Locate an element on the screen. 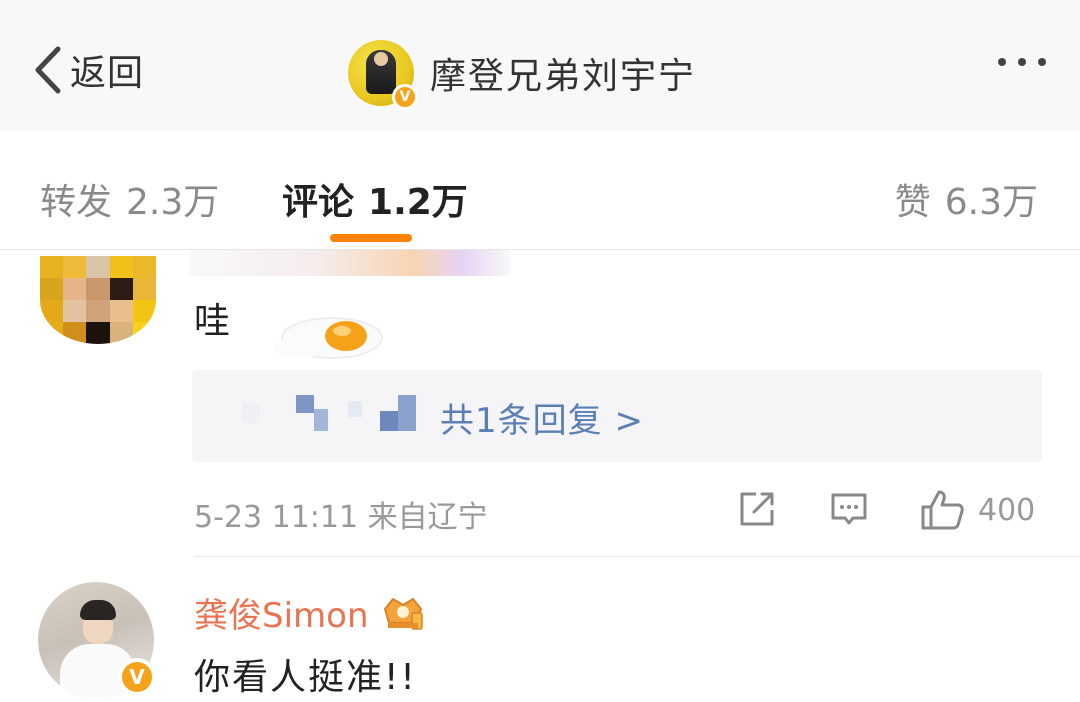 The height and width of the screenshot is (702, 1080). active-tab-indicator is located at coordinates (371, 238).